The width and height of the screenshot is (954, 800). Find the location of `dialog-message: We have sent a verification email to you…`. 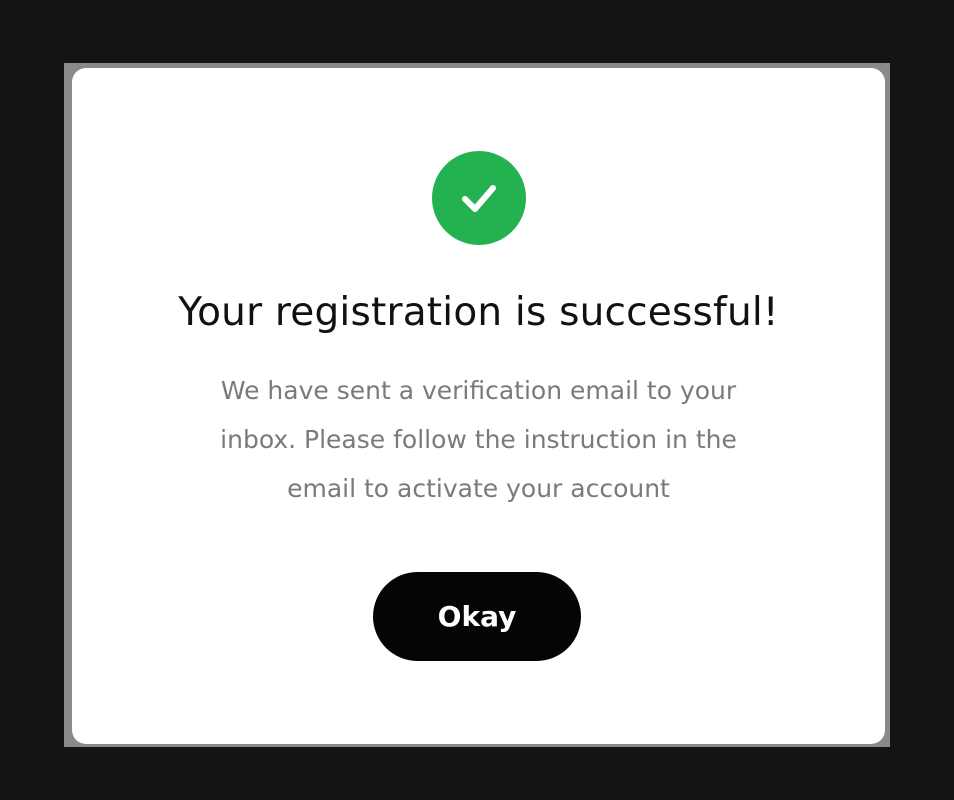

dialog-message: We have sent a verification email to you… is located at coordinates (478, 439).